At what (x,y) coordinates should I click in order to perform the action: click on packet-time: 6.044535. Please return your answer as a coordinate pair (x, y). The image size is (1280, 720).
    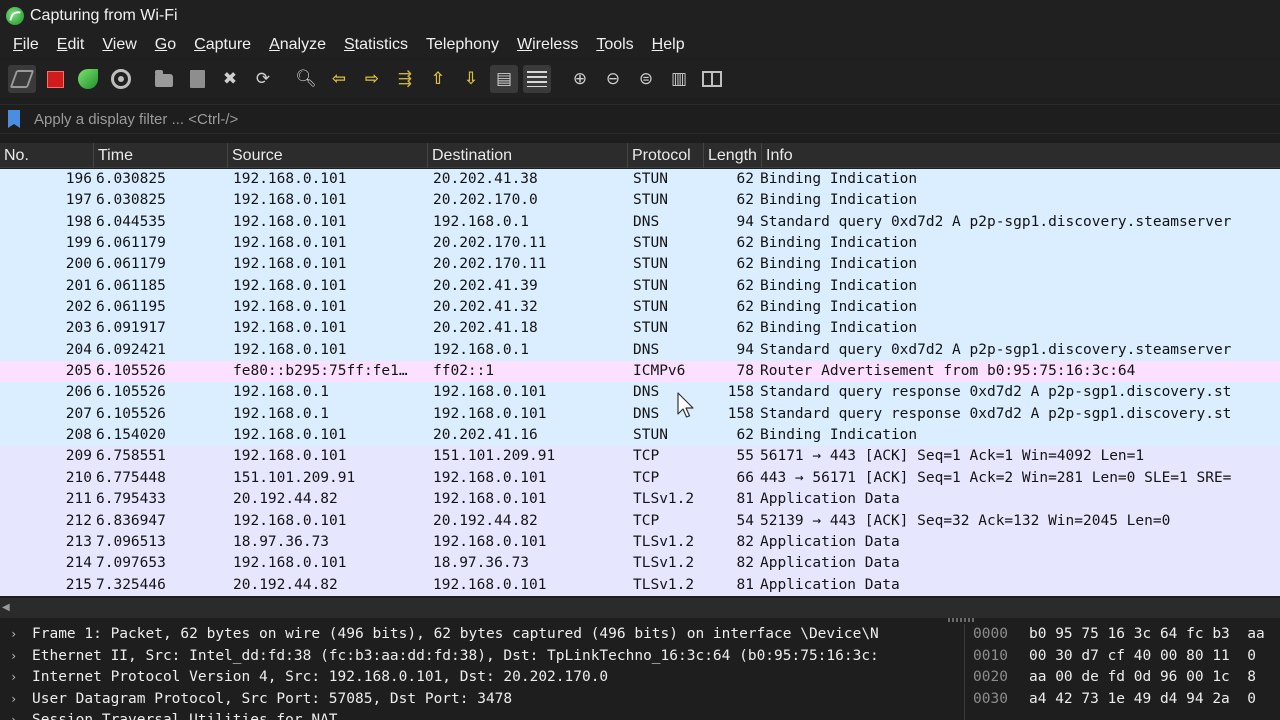
    Looking at the image, I should click on (131, 221).